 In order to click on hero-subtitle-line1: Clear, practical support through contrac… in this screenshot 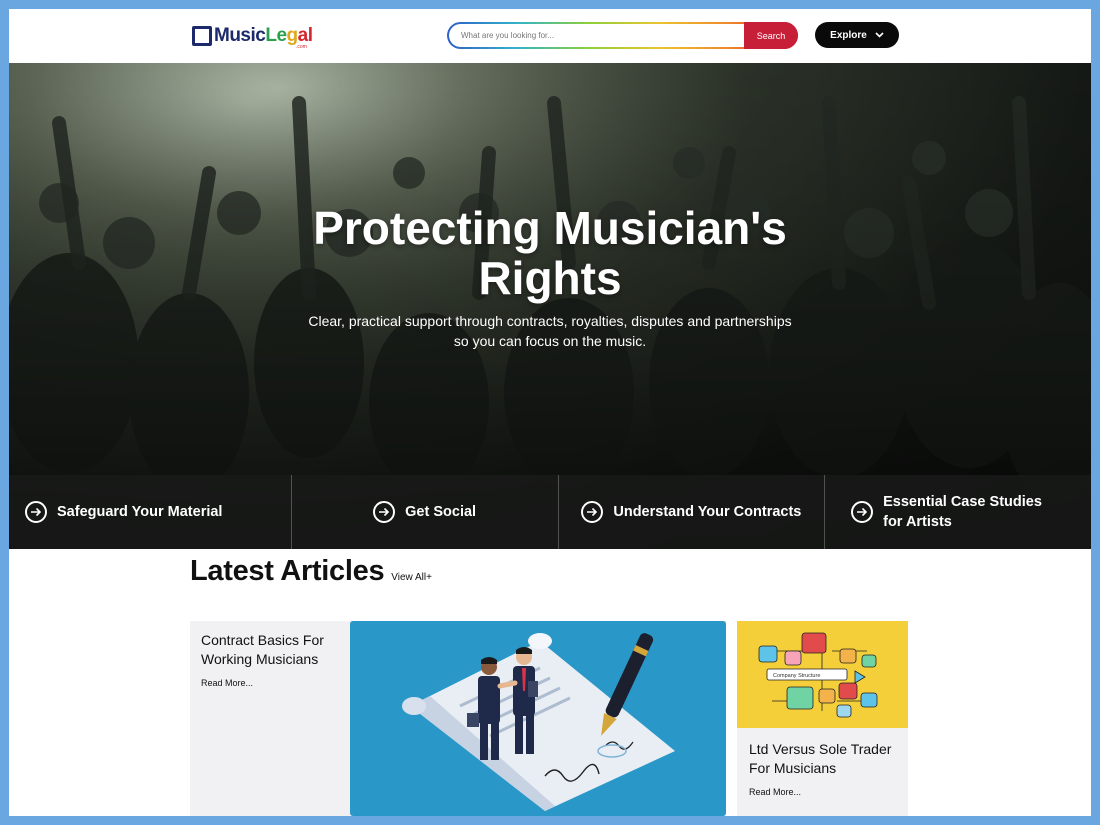, I will do `click(550, 321)`.